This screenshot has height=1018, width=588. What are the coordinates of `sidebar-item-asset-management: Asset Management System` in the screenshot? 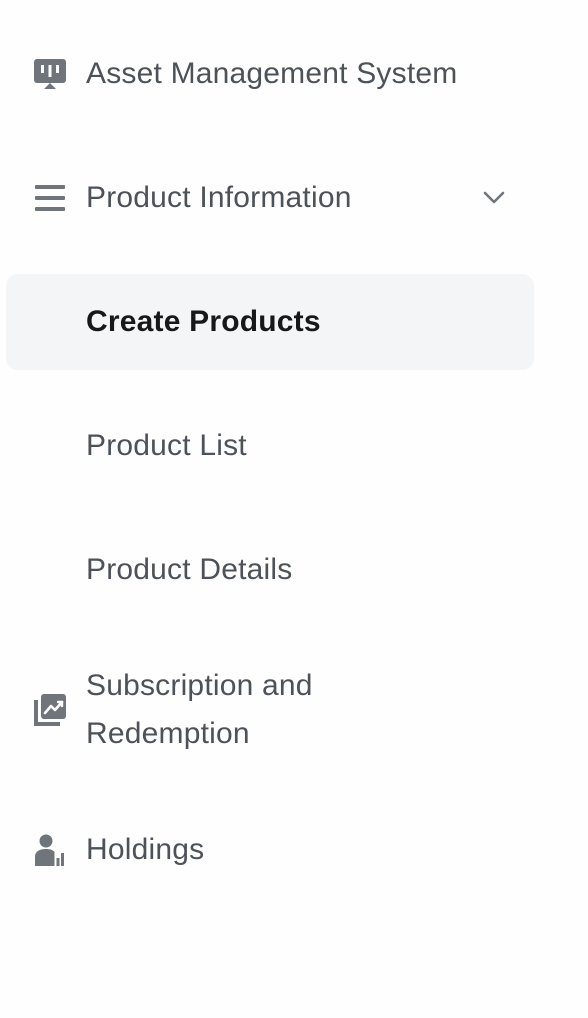 It's located at (270, 74).